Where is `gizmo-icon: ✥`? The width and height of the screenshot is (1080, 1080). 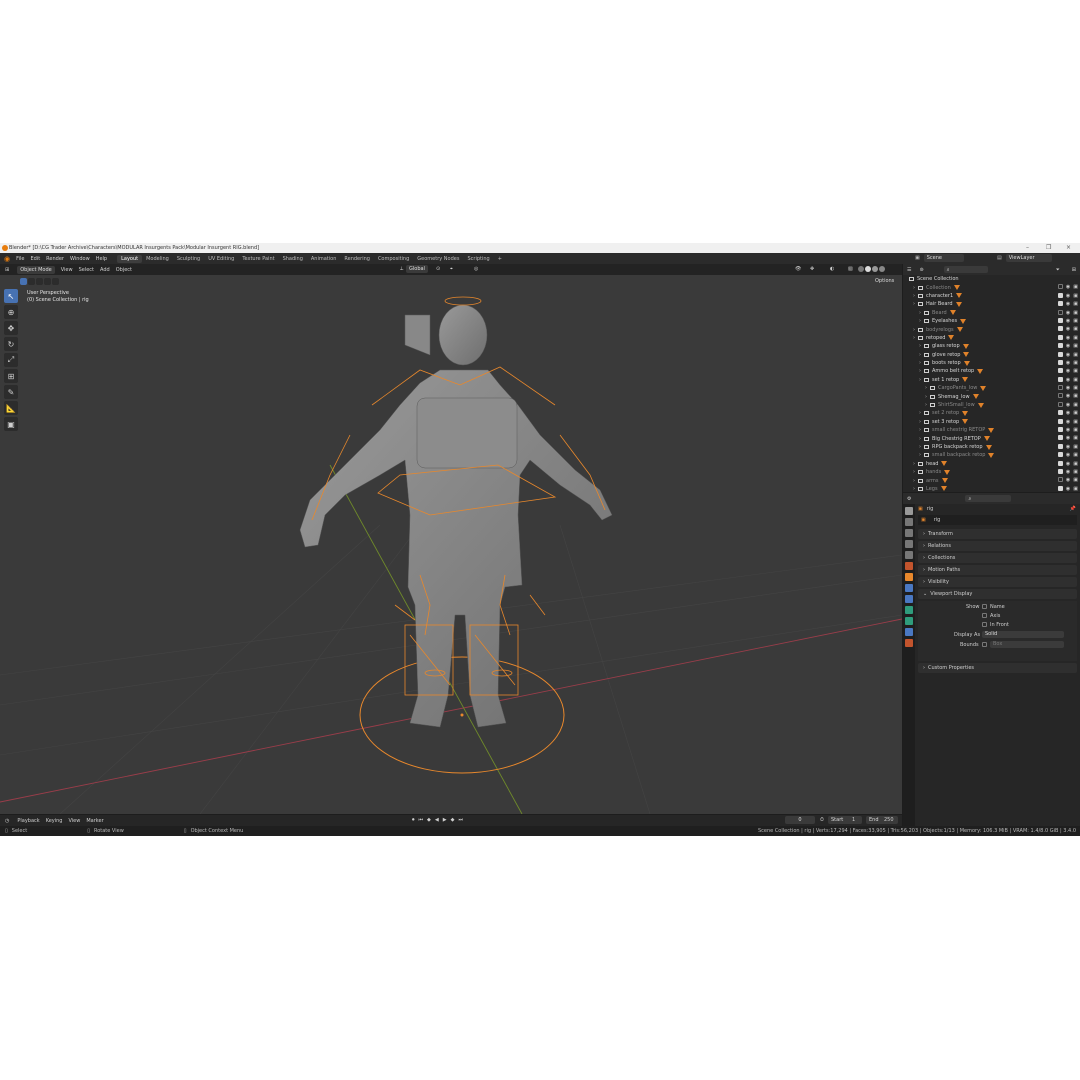
gizmo-icon: ✥ is located at coordinates (812, 269).